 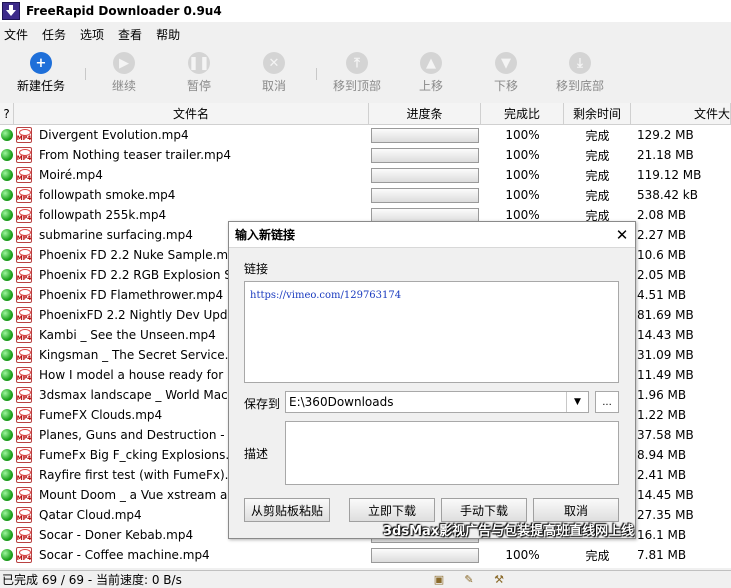 I want to click on menu-view: 查看, so click(x=131, y=34).